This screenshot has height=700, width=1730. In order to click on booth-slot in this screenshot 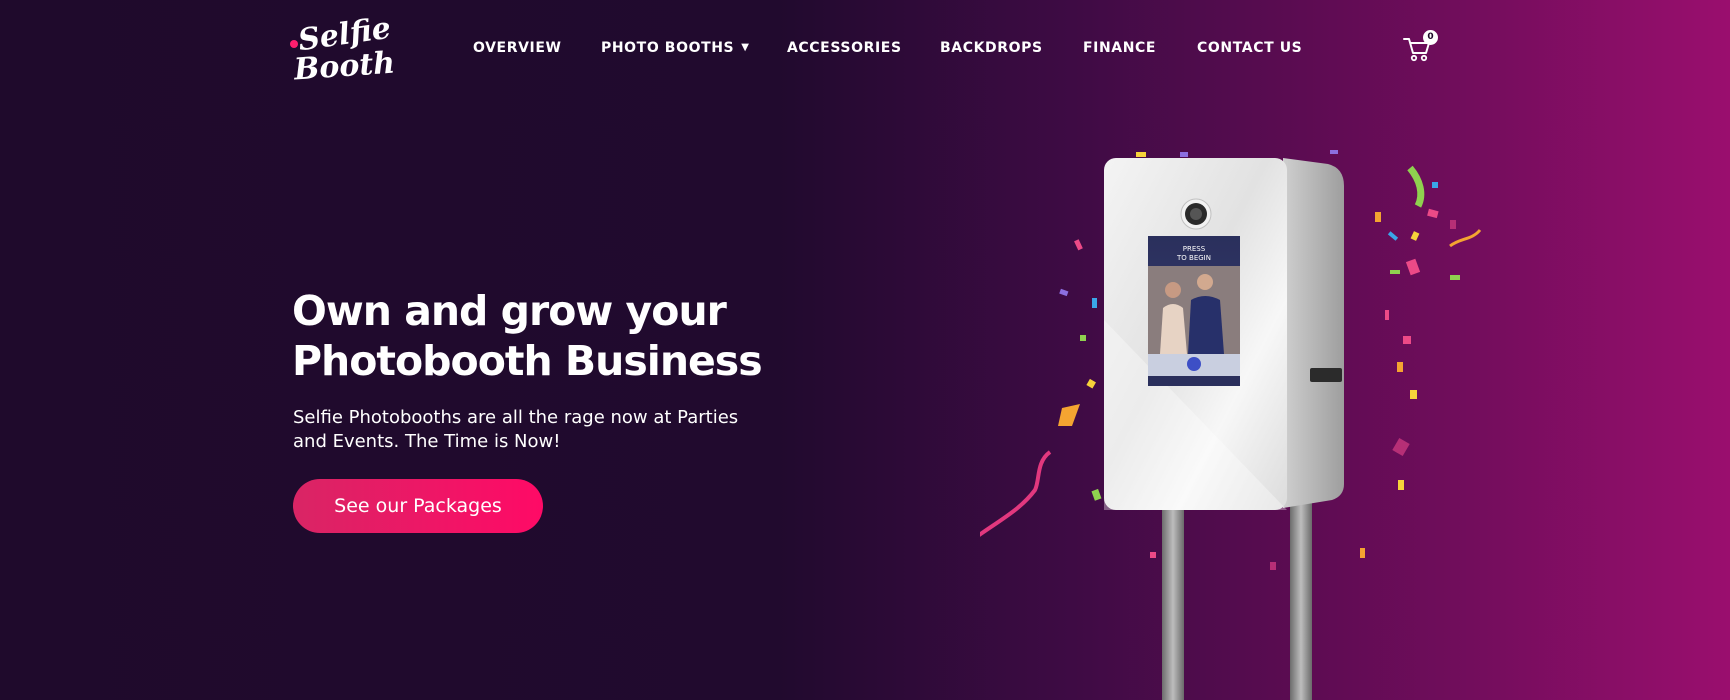, I will do `click(1326, 375)`.